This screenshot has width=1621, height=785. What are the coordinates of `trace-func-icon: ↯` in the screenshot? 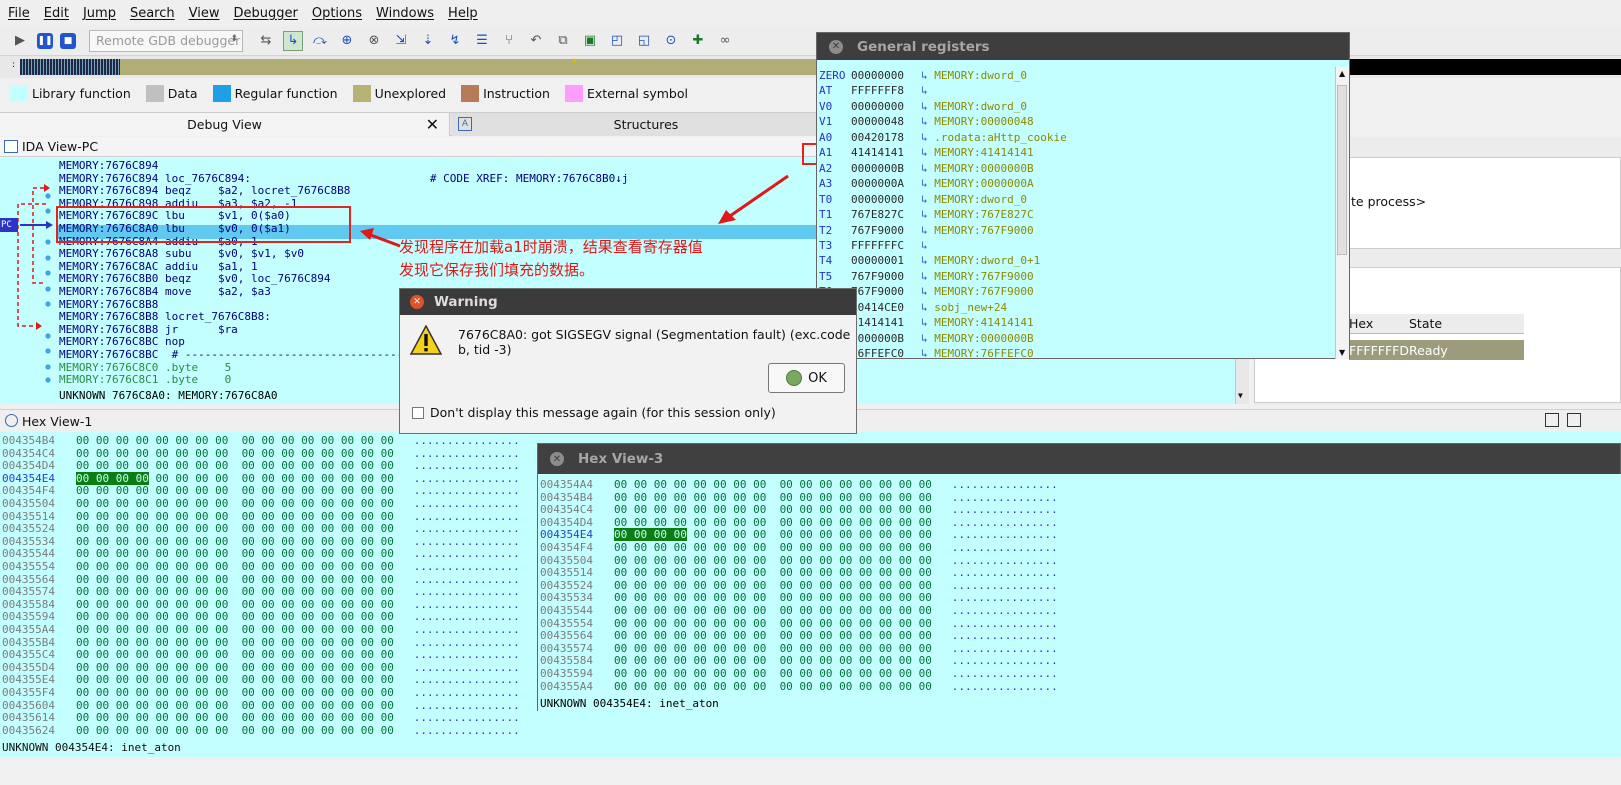 It's located at (455, 41).